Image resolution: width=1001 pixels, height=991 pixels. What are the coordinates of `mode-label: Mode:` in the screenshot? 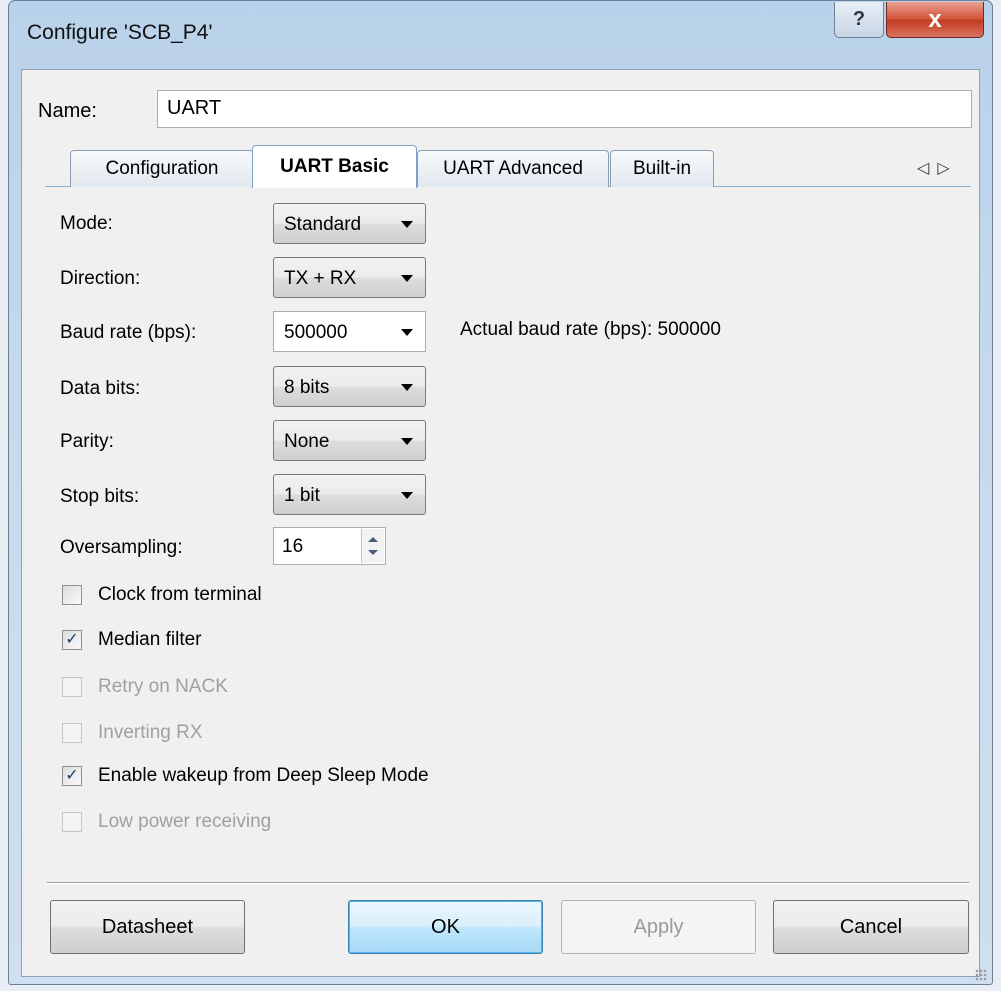 It's located at (86, 223).